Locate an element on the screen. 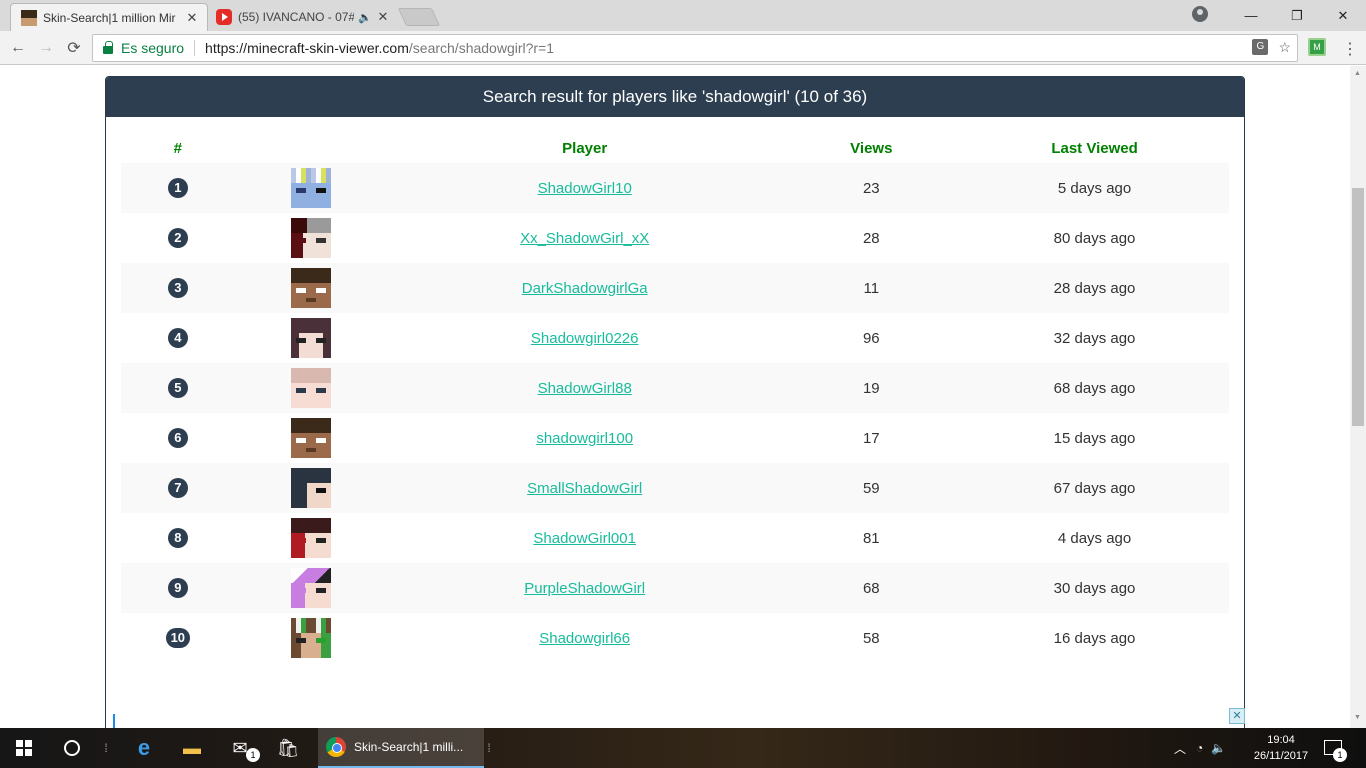 The height and width of the screenshot is (768, 1366). bookmark-star-icon: ☆ is located at coordinates (1284, 47).